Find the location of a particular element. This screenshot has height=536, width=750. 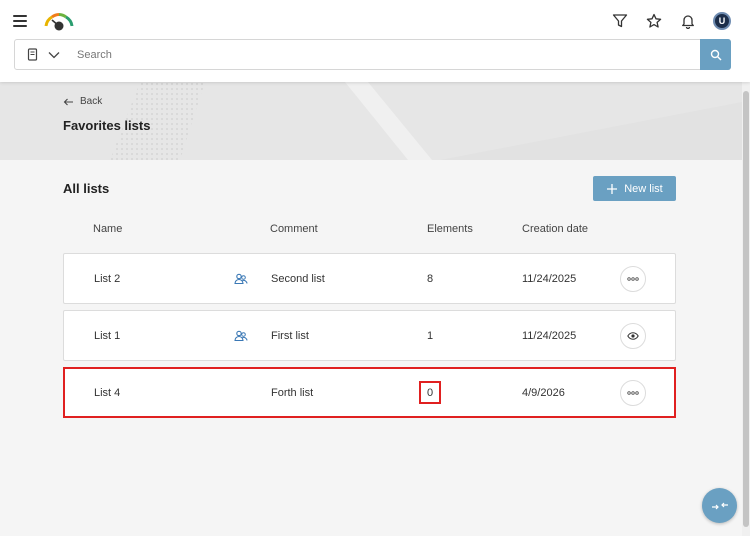

column-header-comment: Comment is located at coordinates (294, 229).